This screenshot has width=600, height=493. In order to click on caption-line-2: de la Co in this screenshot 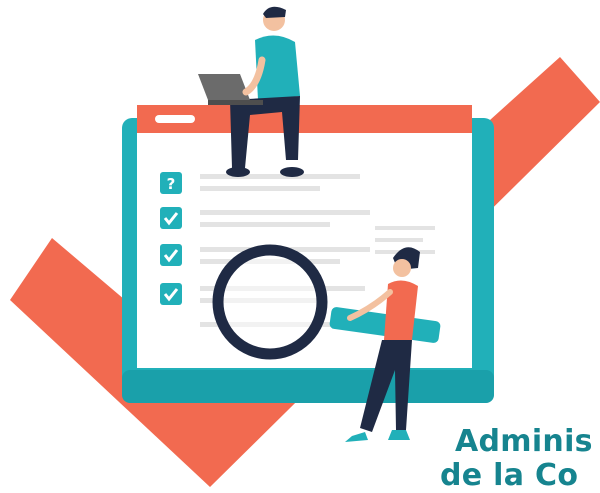, I will do `click(509, 475)`.